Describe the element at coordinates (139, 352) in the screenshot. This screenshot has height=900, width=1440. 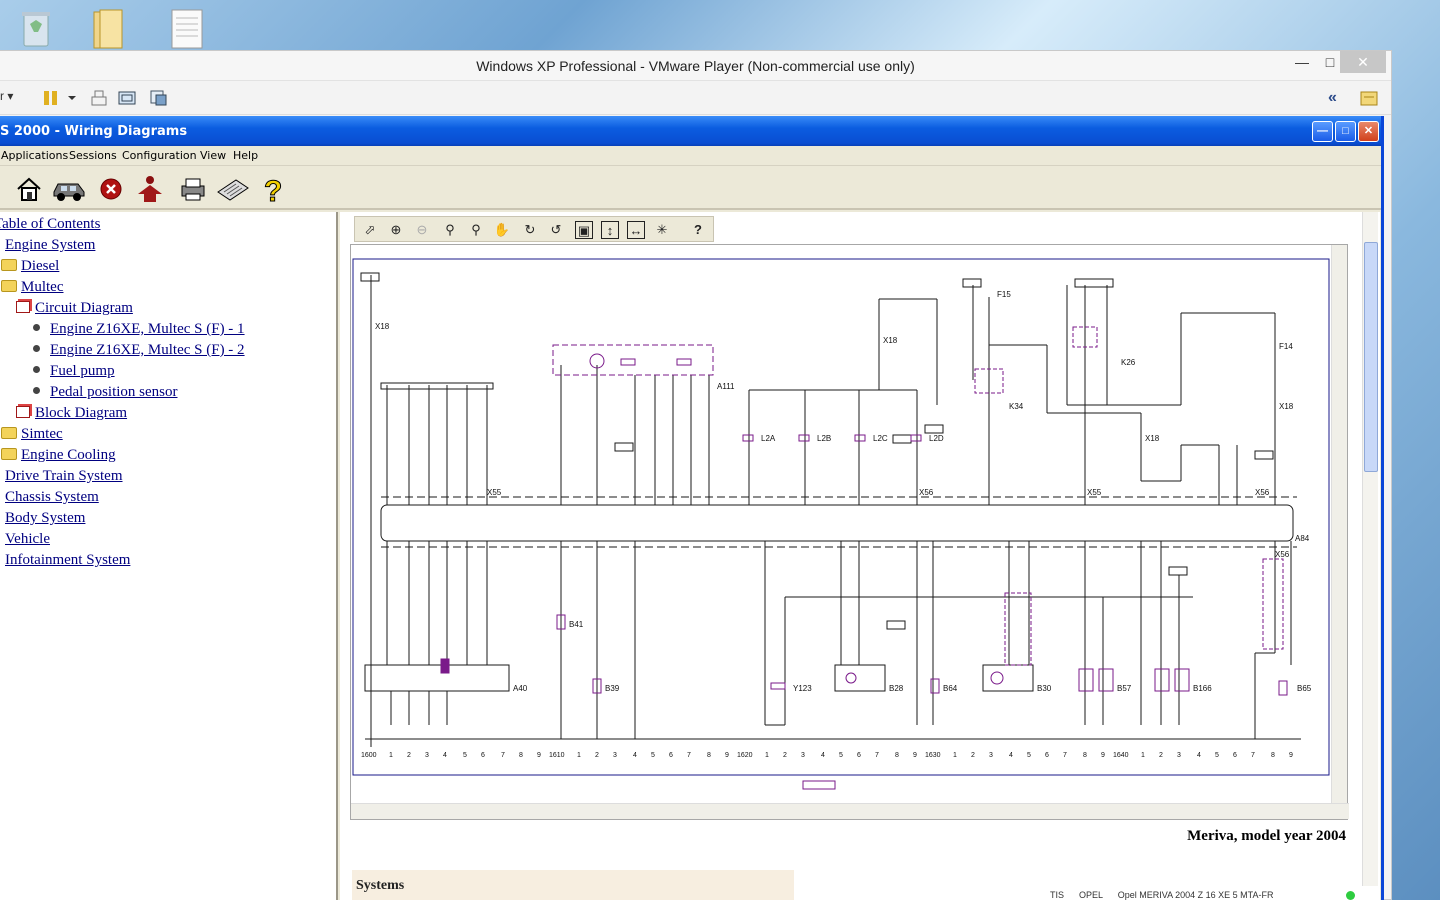
I see `tree-item-engine-z16xe-2: Engine Z16XE, Multec S (F) - 2` at that location.